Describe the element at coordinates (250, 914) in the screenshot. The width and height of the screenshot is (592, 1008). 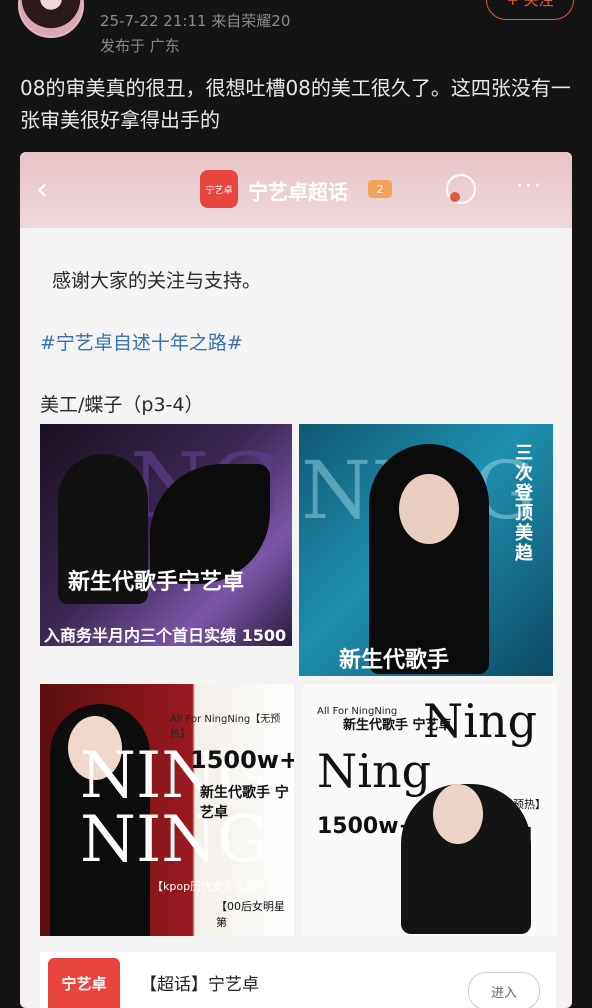
I see `poster-tag: 【00后女明星第` at that location.